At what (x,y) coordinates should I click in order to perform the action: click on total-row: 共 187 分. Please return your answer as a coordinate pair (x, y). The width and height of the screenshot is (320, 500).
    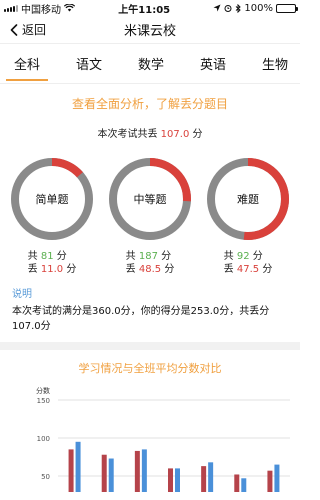
    Looking at the image, I should click on (150, 256).